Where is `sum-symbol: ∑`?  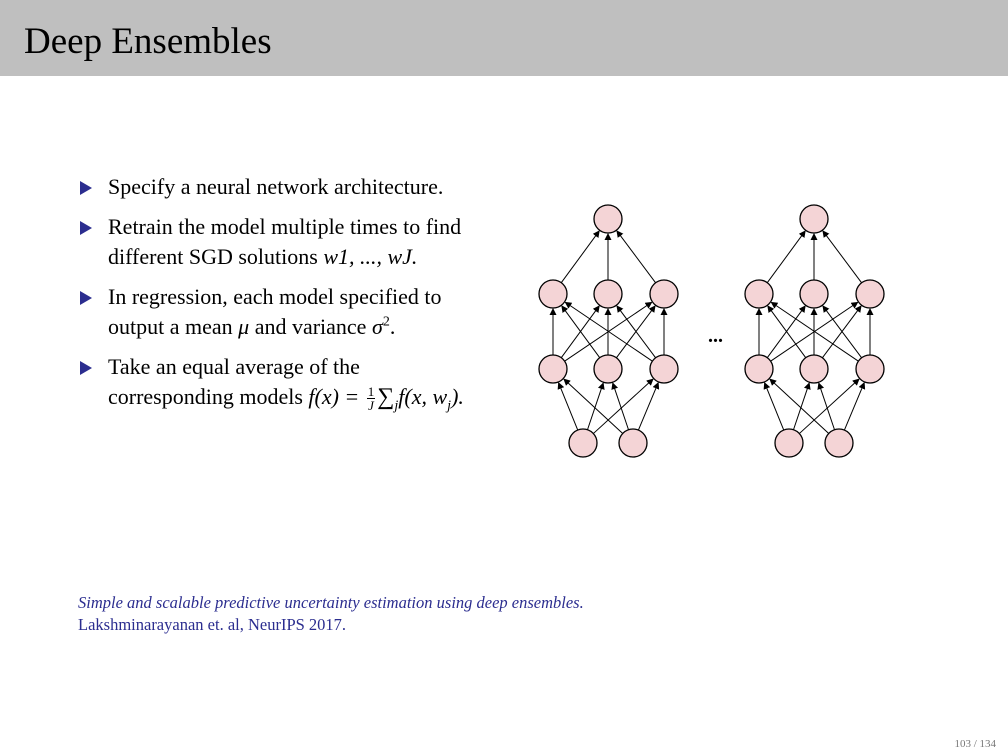
sum-symbol: ∑ is located at coordinates (386, 397).